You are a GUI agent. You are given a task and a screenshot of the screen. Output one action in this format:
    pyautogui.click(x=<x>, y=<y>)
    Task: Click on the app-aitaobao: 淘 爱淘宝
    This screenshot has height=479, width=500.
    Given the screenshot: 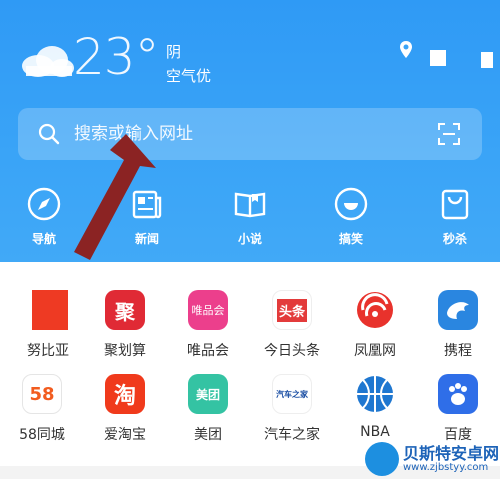 What is the action you would take?
    pyautogui.click(x=125, y=409)
    